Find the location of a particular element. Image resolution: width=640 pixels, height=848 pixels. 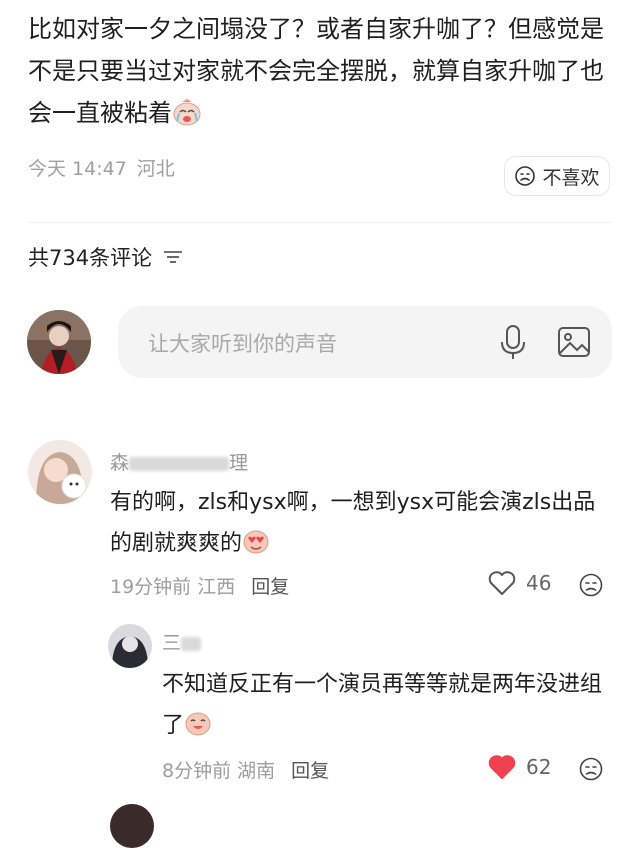

sad-face-icon is located at coordinates (525, 176).